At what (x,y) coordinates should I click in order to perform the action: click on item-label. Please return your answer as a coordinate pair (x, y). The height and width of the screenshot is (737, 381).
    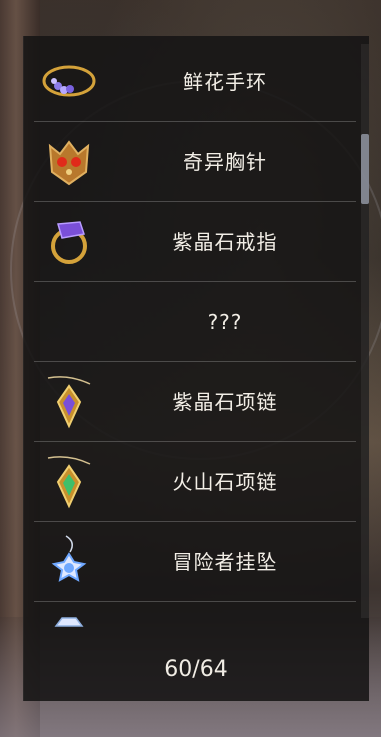
    Looking at the image, I should click on (225, 620).